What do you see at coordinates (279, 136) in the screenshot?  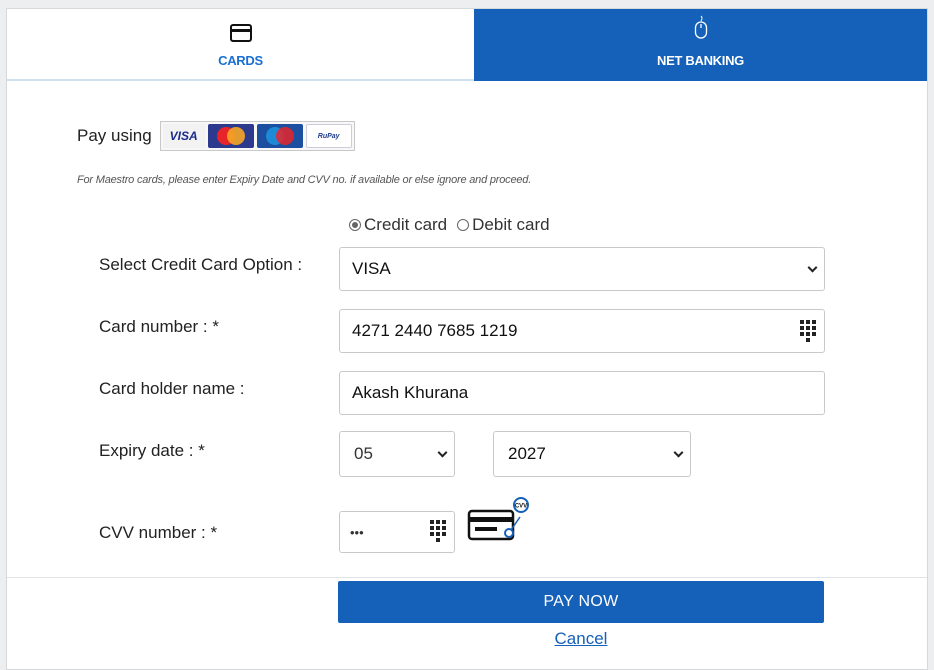 I see `maestro-logo` at bounding box center [279, 136].